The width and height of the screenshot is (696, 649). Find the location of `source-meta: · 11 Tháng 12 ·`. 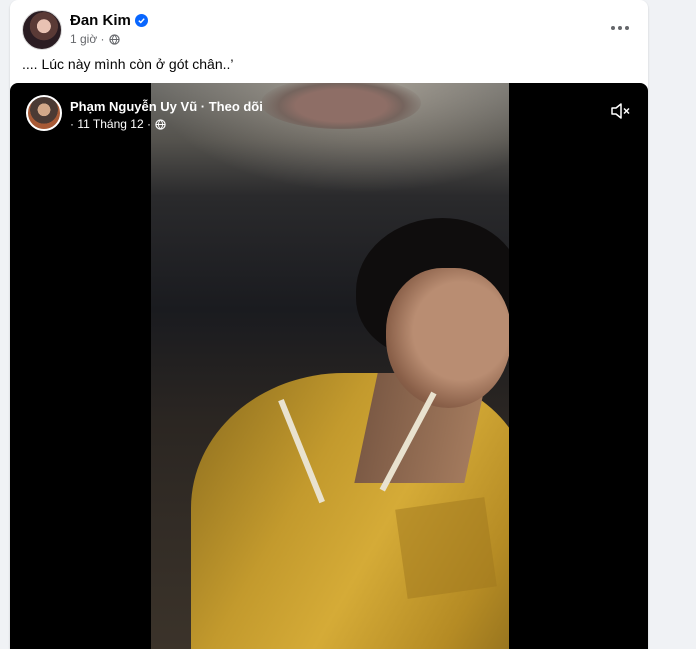

source-meta: · 11 Tháng 12 · is located at coordinates (118, 124).